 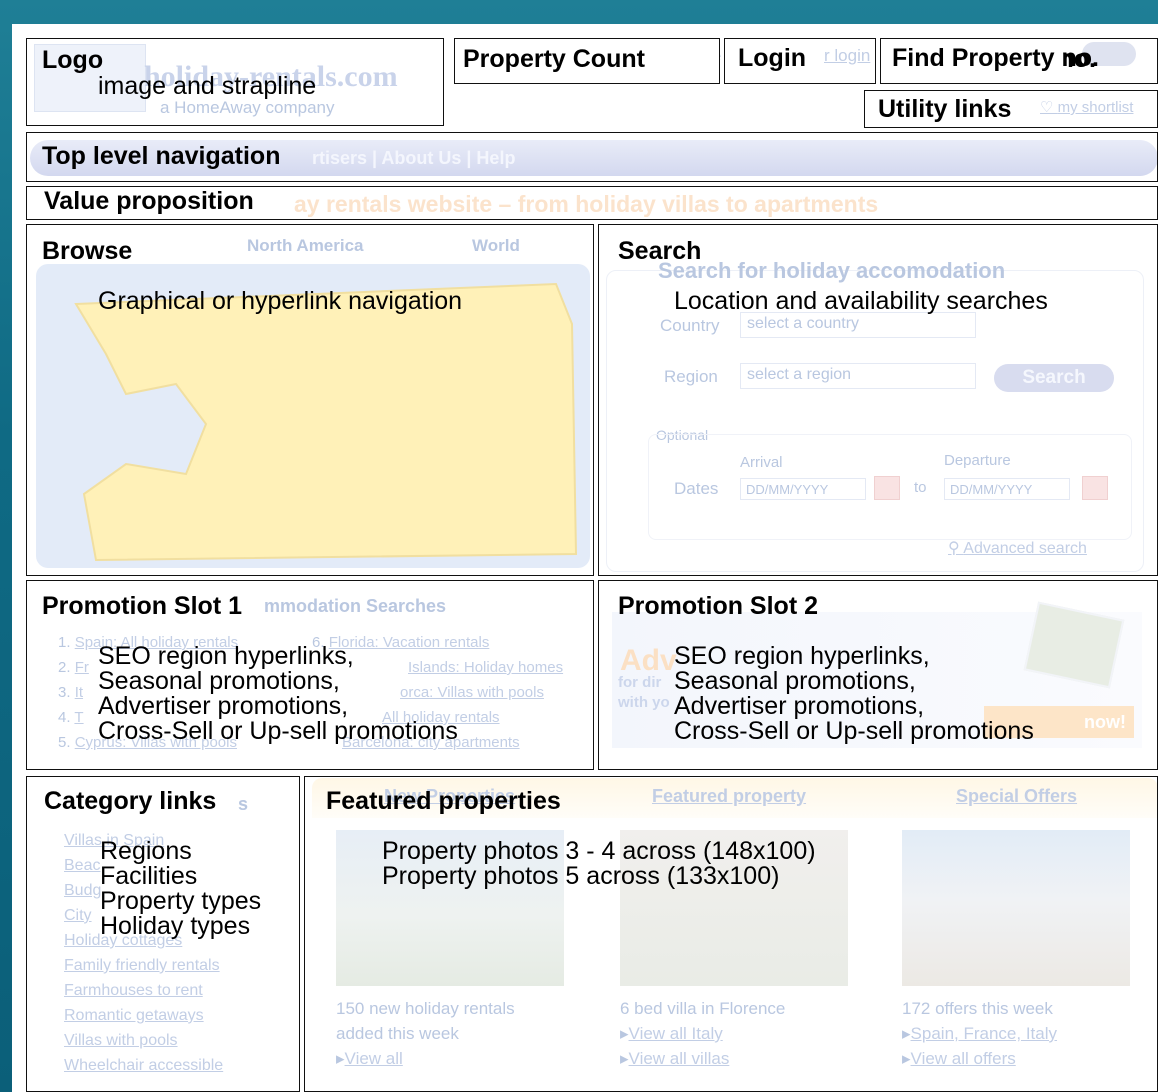 I want to click on search-desc: Location and availability searches, so click(x=861, y=301).